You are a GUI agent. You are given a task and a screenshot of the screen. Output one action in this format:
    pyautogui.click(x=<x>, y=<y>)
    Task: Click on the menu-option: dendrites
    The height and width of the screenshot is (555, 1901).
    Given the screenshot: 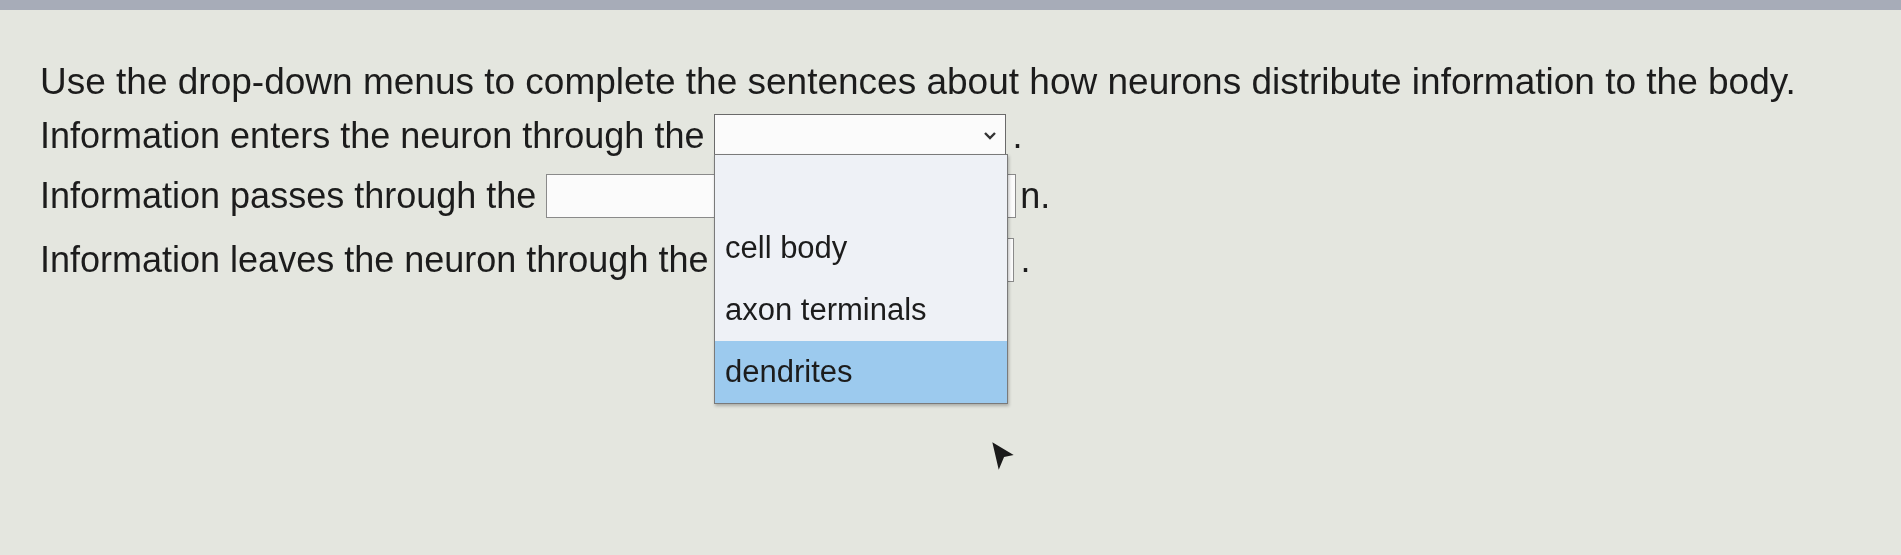 What is the action you would take?
    pyautogui.click(x=861, y=372)
    